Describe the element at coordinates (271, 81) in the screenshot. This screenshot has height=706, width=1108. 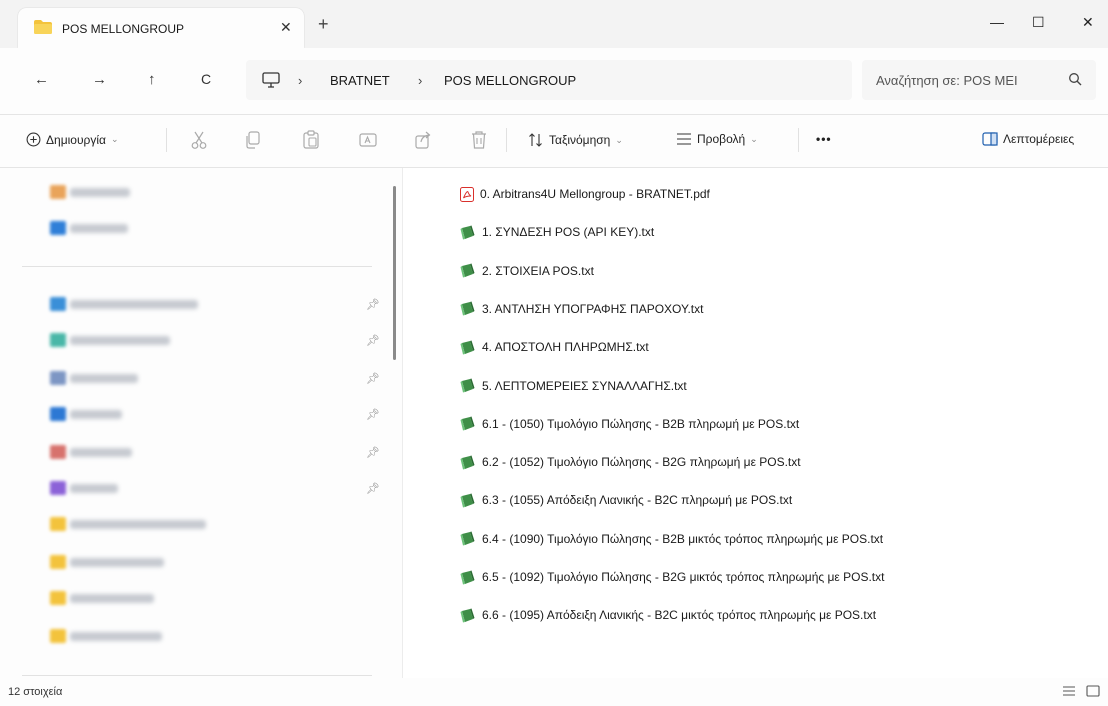
I see `this-pc-icon` at that location.